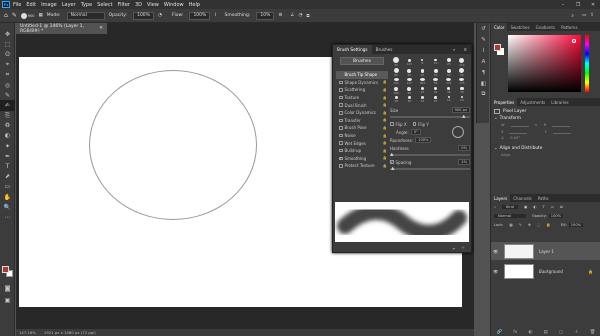  What do you see at coordinates (501, 198) in the screenshot?
I see `tab-layers: Layers` at bounding box center [501, 198].